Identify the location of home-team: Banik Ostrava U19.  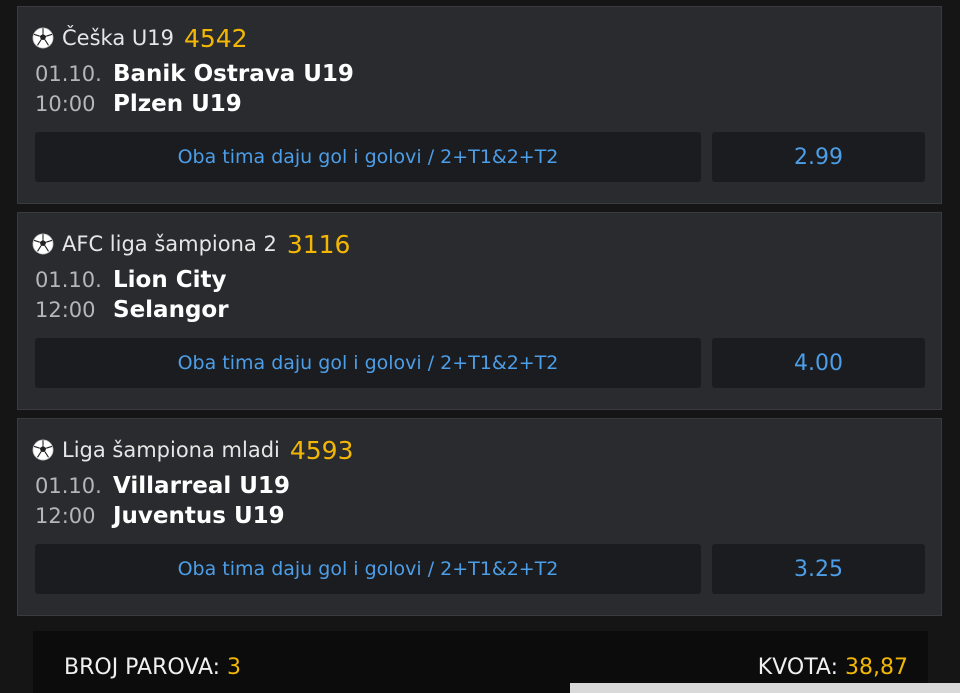
(233, 74).